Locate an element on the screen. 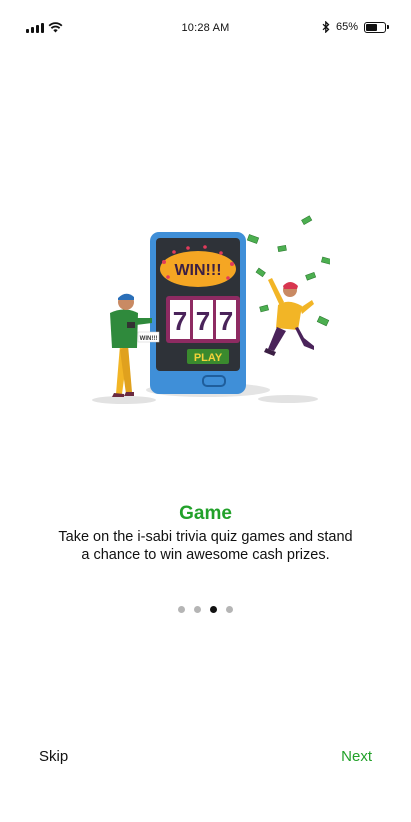 The width and height of the screenshot is (411, 822). play-button-text: PLAY is located at coordinates (208, 358).